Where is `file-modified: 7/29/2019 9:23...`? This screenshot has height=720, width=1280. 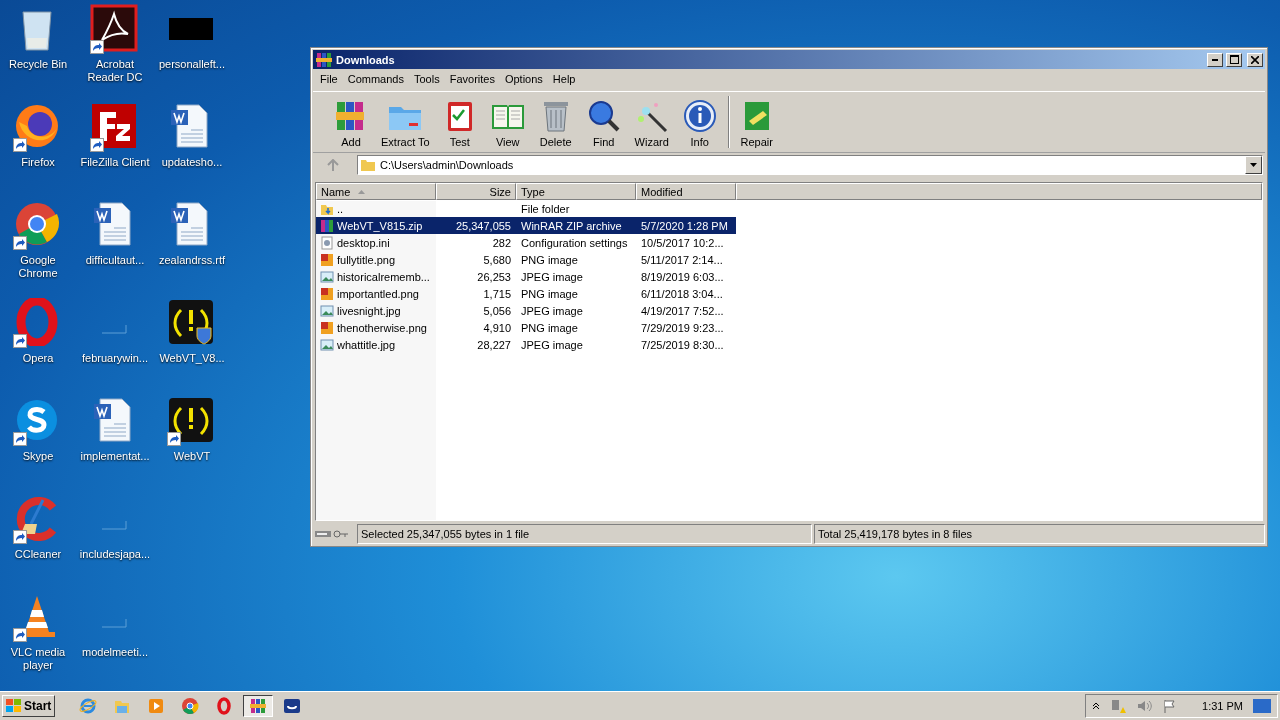 file-modified: 7/29/2019 9:23... is located at coordinates (682, 327).